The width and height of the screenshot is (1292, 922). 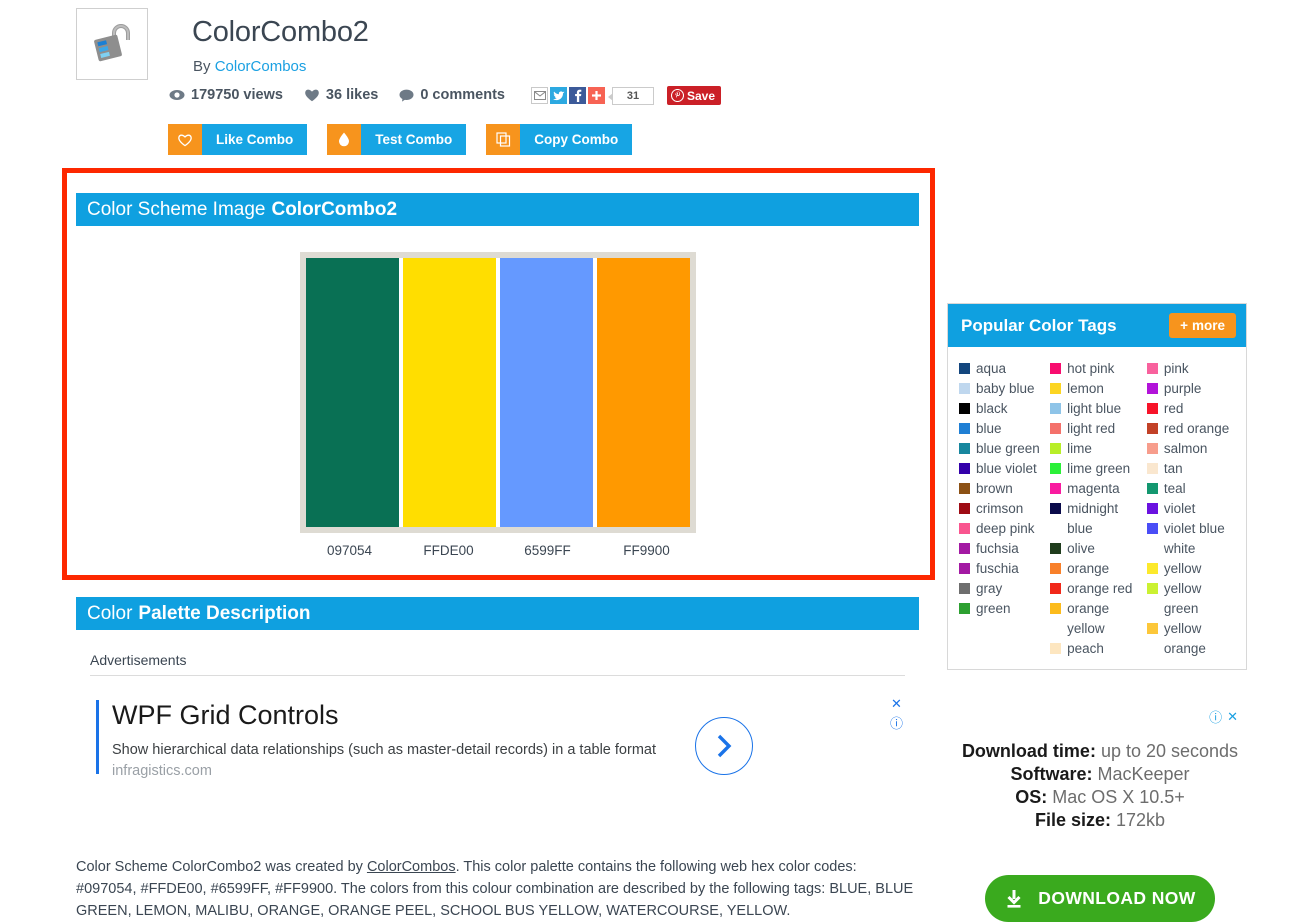 What do you see at coordinates (1004, 569) in the screenshot?
I see `tag-item: fuschia` at bounding box center [1004, 569].